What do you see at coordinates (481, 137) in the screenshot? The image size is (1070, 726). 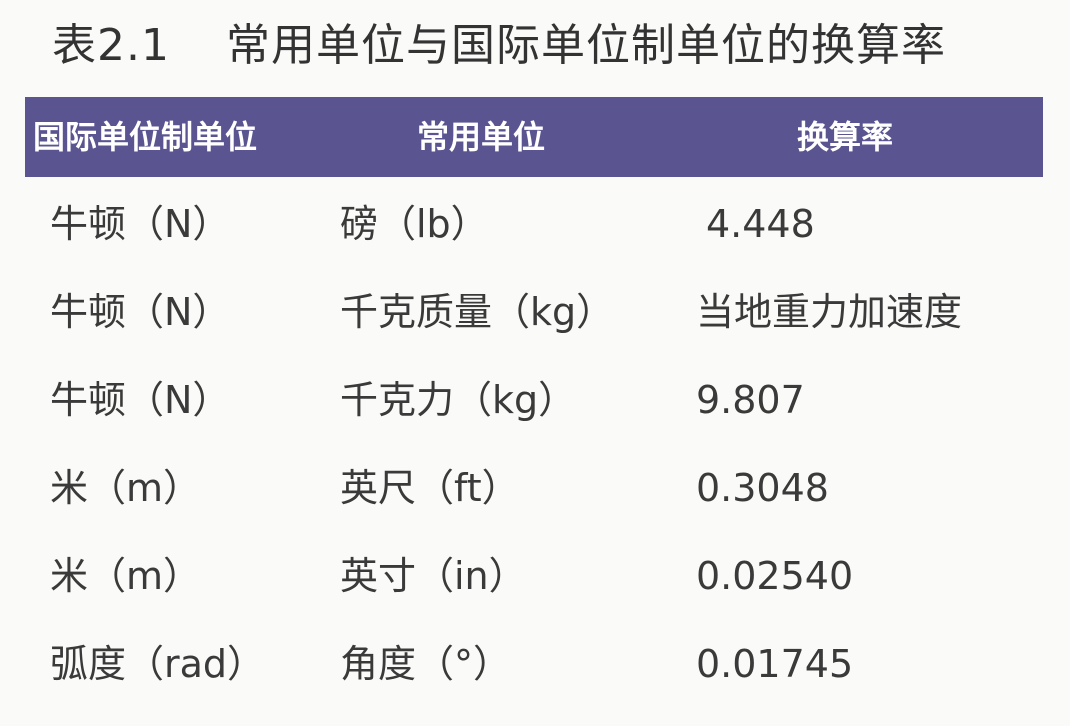 I see `header-common-unit: 常用单位` at bounding box center [481, 137].